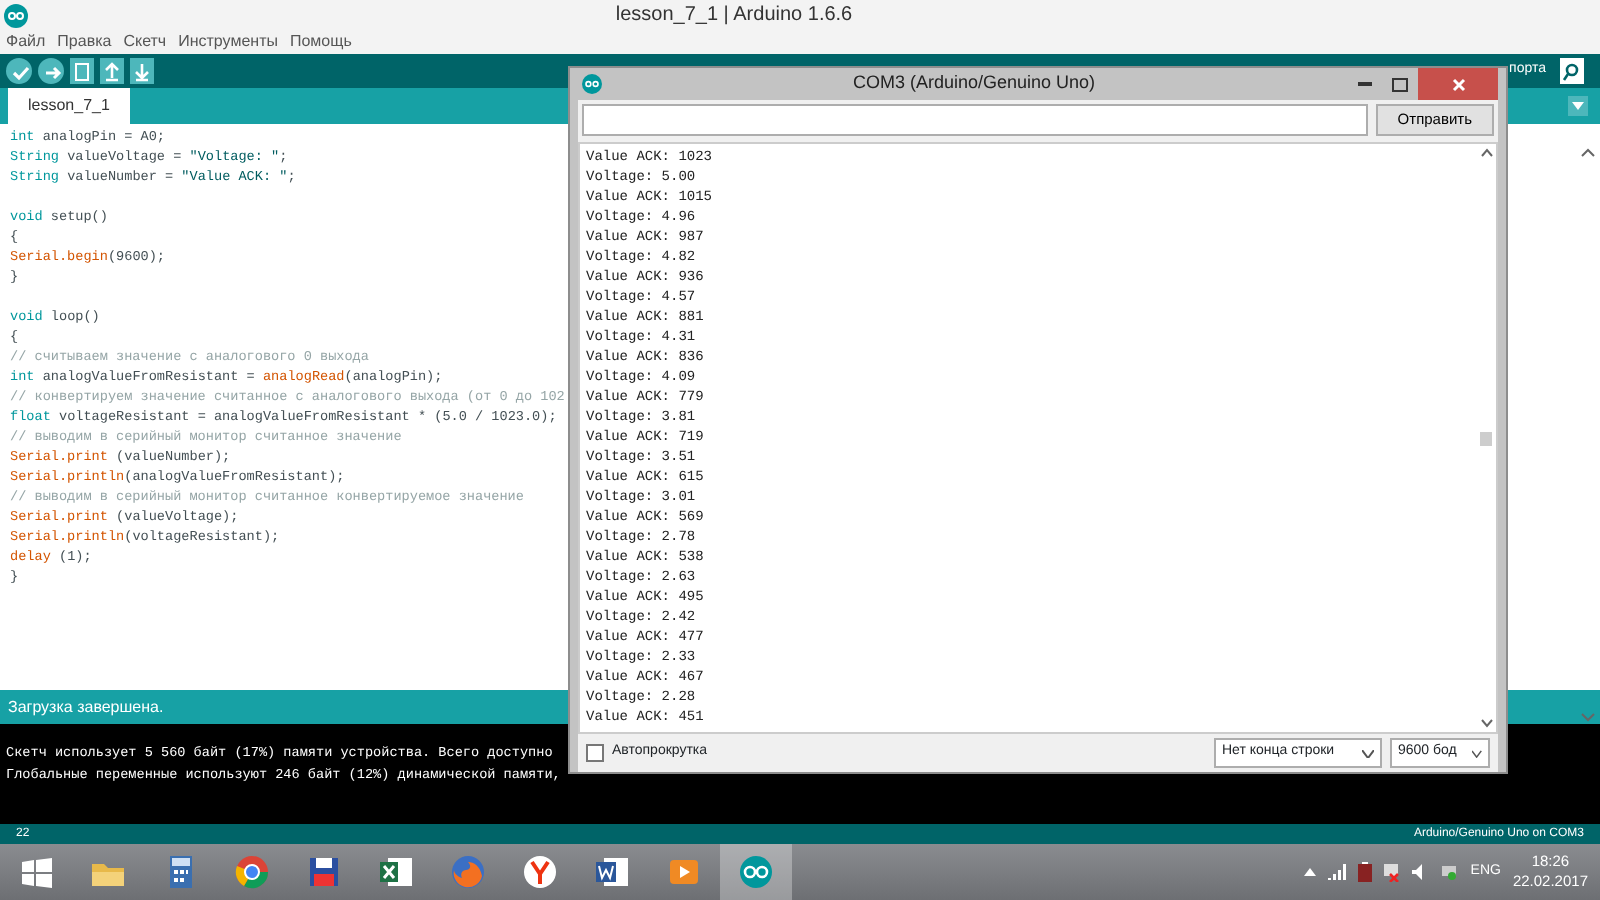 The width and height of the screenshot is (1600, 900). What do you see at coordinates (1365, 872) in the screenshot?
I see `battery-icon` at bounding box center [1365, 872].